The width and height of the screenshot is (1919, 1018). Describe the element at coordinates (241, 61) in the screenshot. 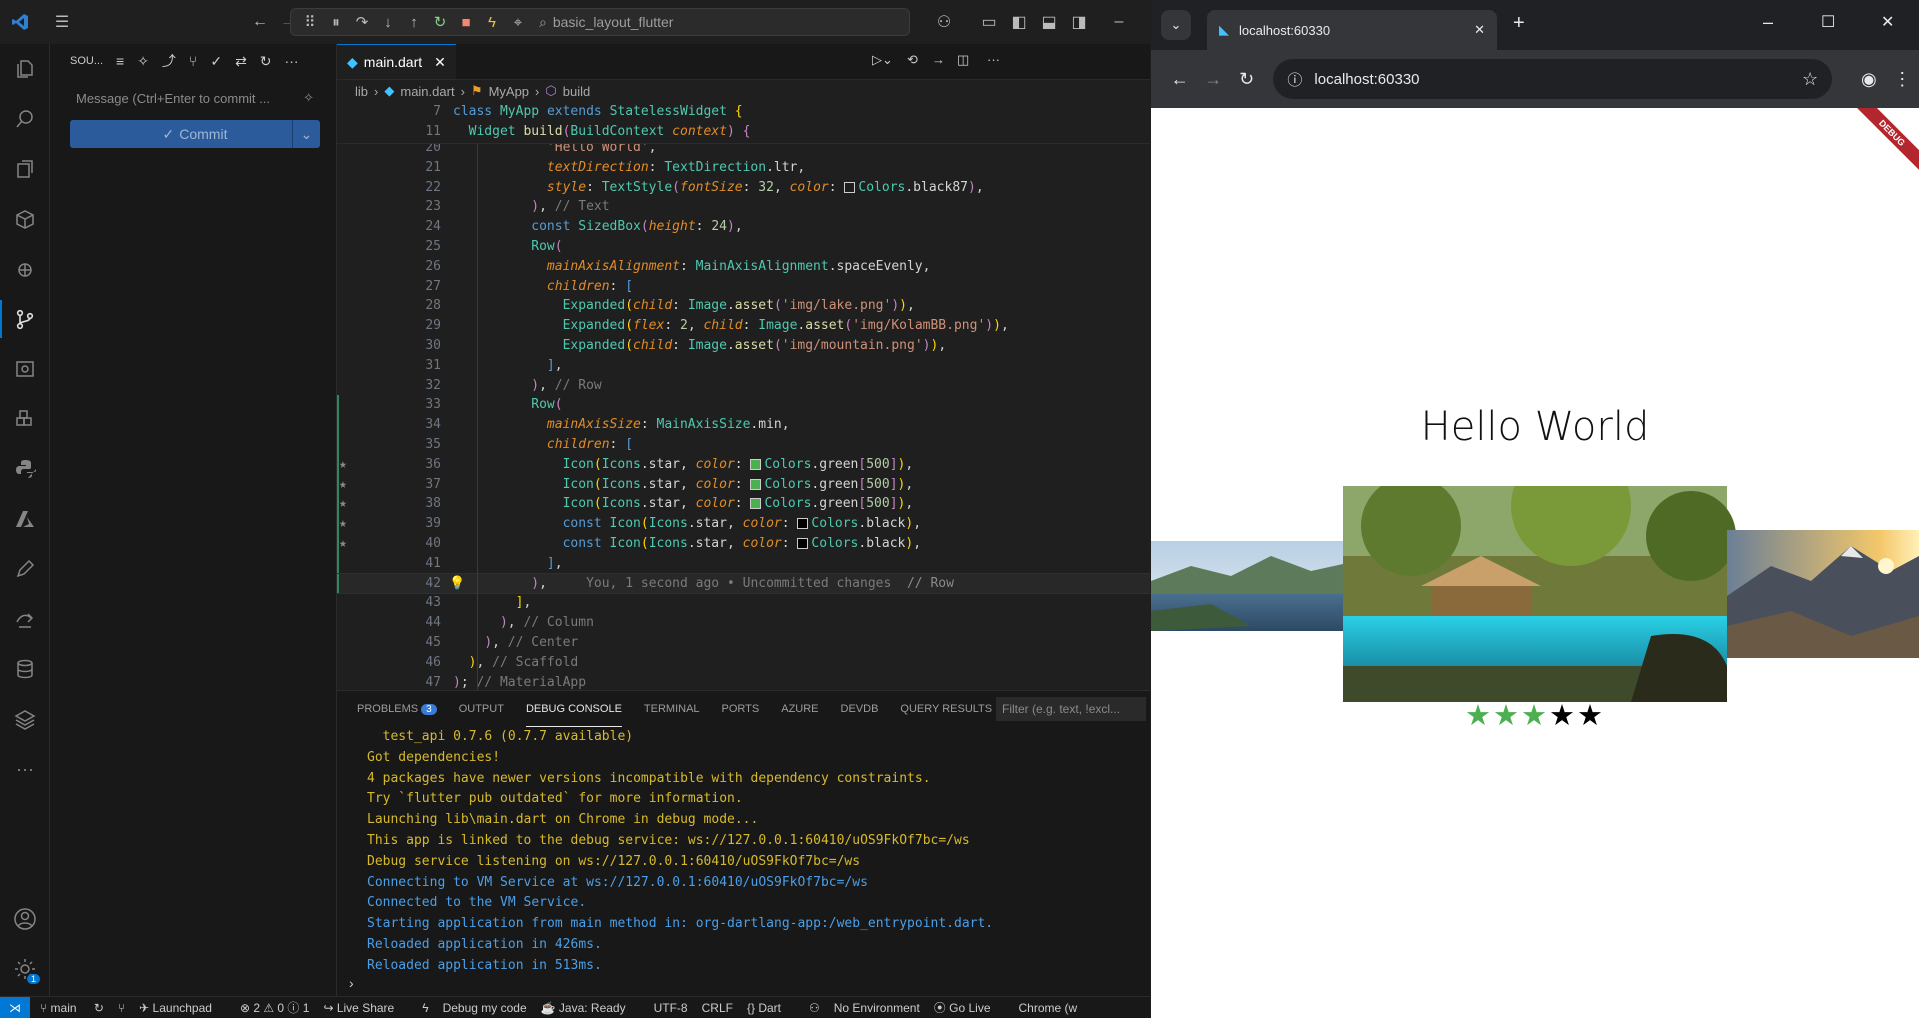

I see `pull-request-icon: ⇄` at that location.